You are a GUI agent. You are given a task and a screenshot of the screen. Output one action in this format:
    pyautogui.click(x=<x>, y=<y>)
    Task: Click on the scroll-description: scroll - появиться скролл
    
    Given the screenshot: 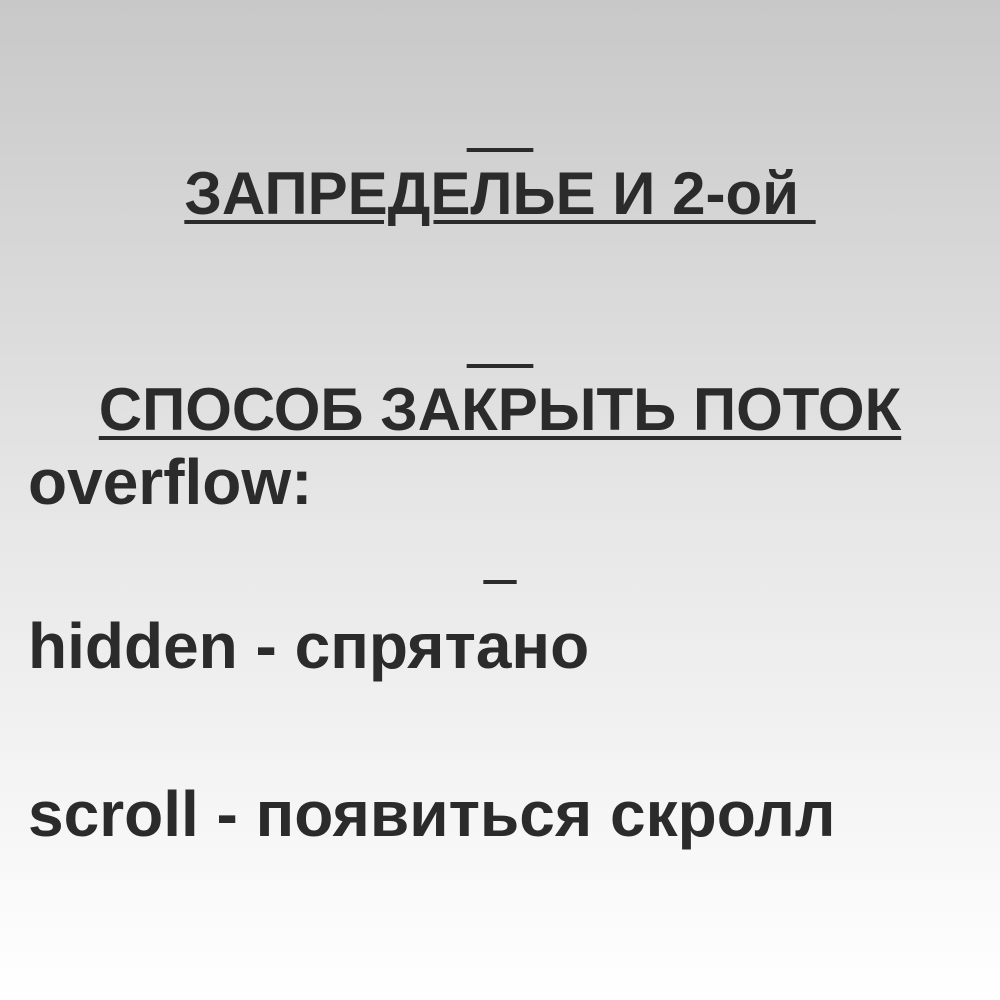 What is the action you would take?
    pyautogui.click(x=432, y=814)
    